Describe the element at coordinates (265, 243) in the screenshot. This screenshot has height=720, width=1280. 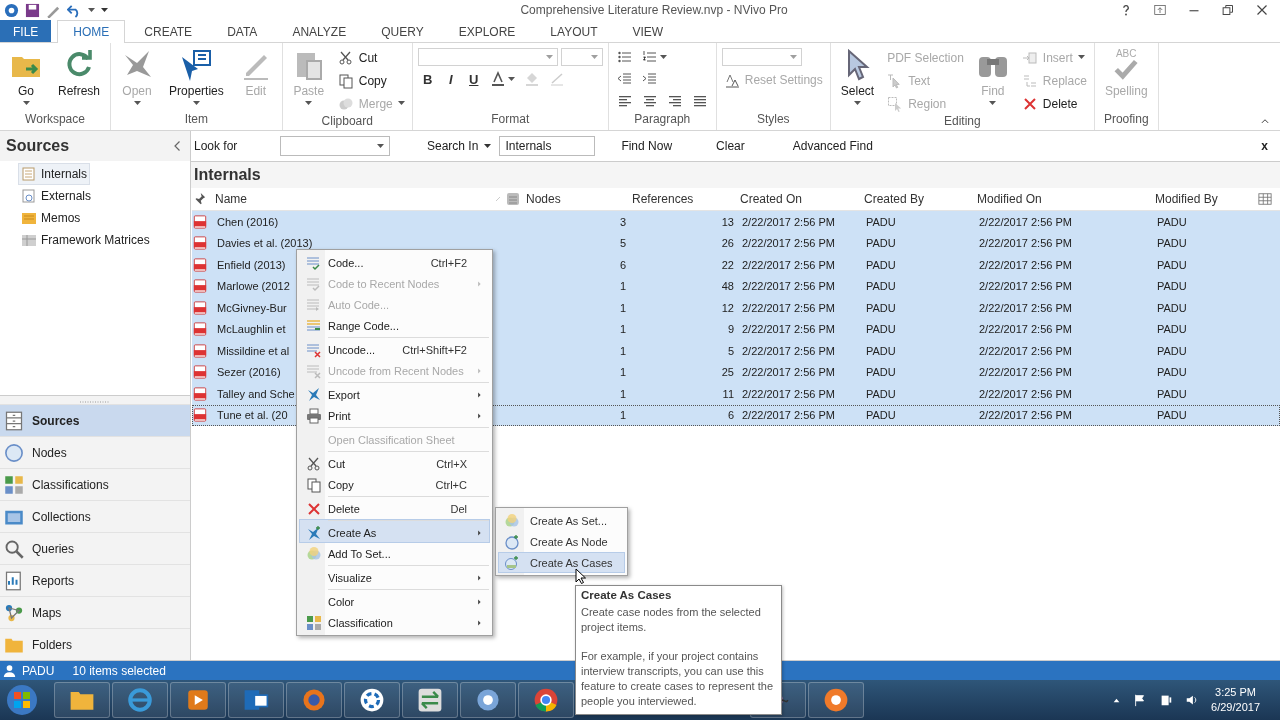
I see `table-cell: Davies et al. (2013)` at that location.